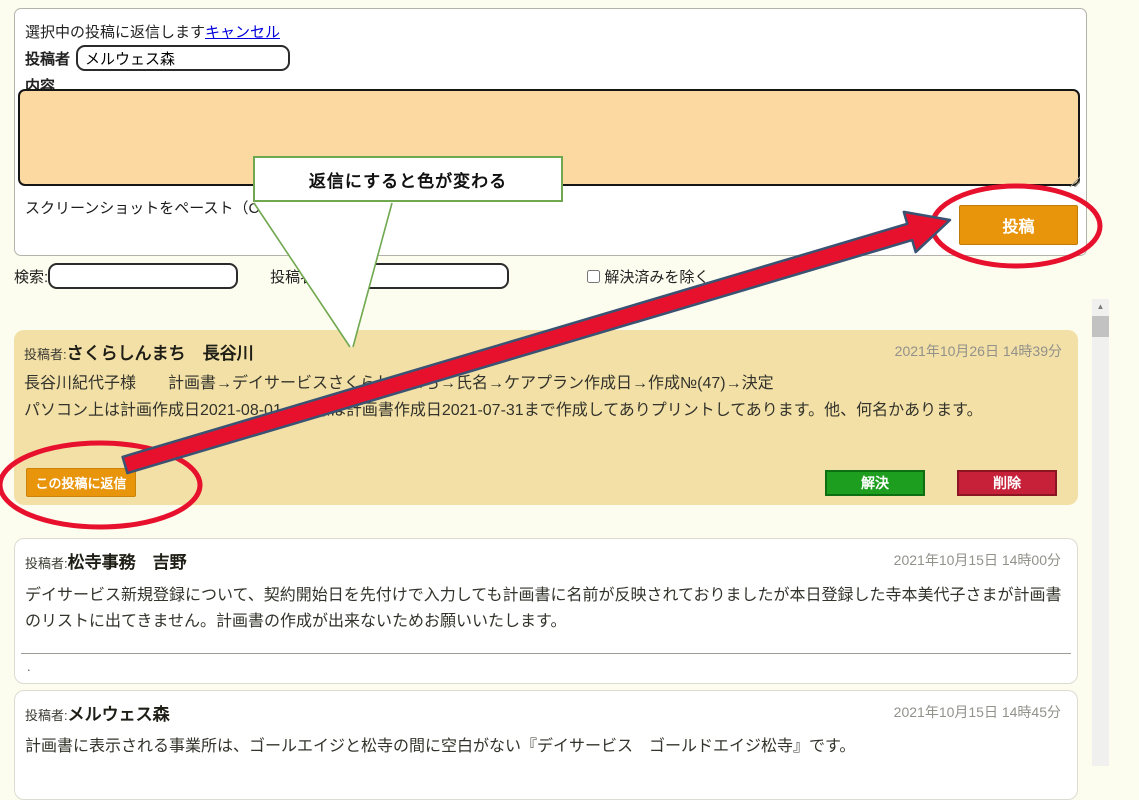 The height and width of the screenshot is (800, 1139). I want to click on exclude-resolved-checkbox, so click(594, 276).